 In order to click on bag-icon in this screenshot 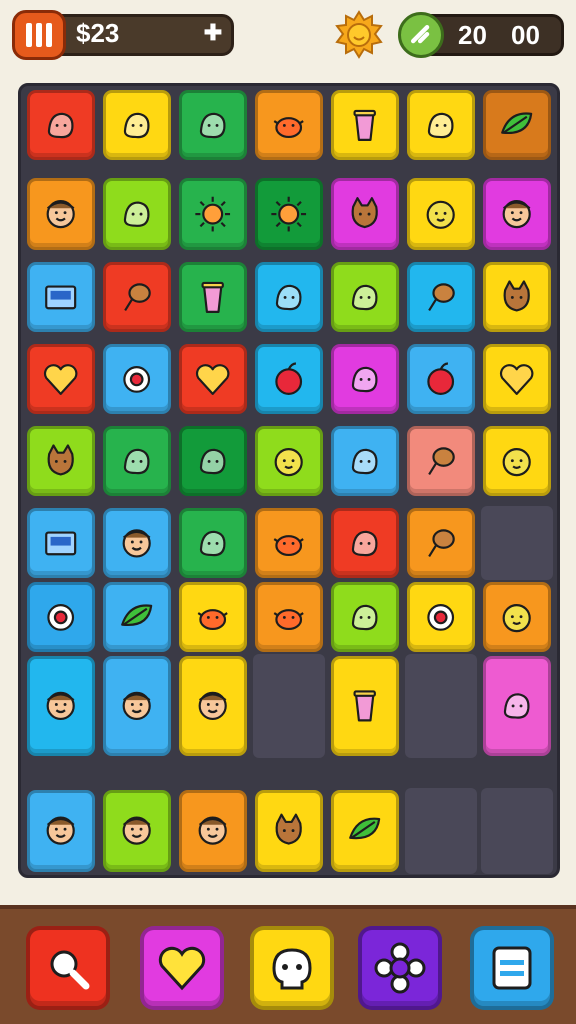, I will do `click(213, 125)`.